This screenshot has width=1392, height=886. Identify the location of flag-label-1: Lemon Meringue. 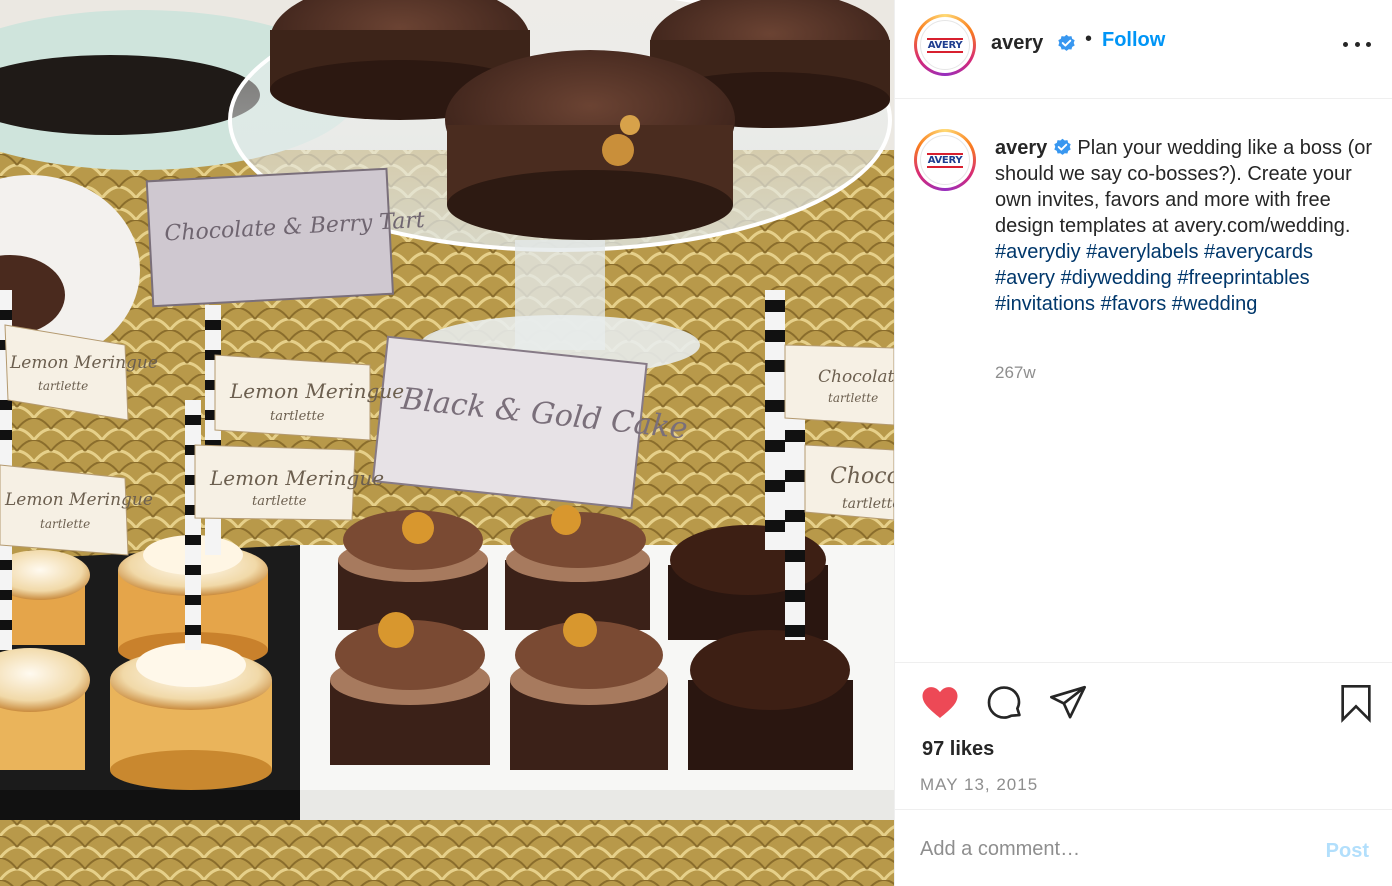
(83, 363).